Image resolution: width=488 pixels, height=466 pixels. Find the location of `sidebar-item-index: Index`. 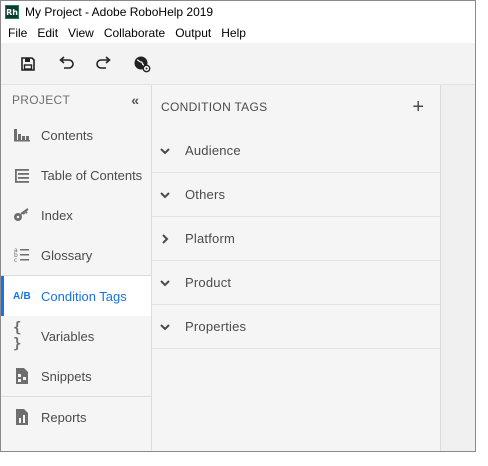

sidebar-item-index: Index is located at coordinates (76, 215).